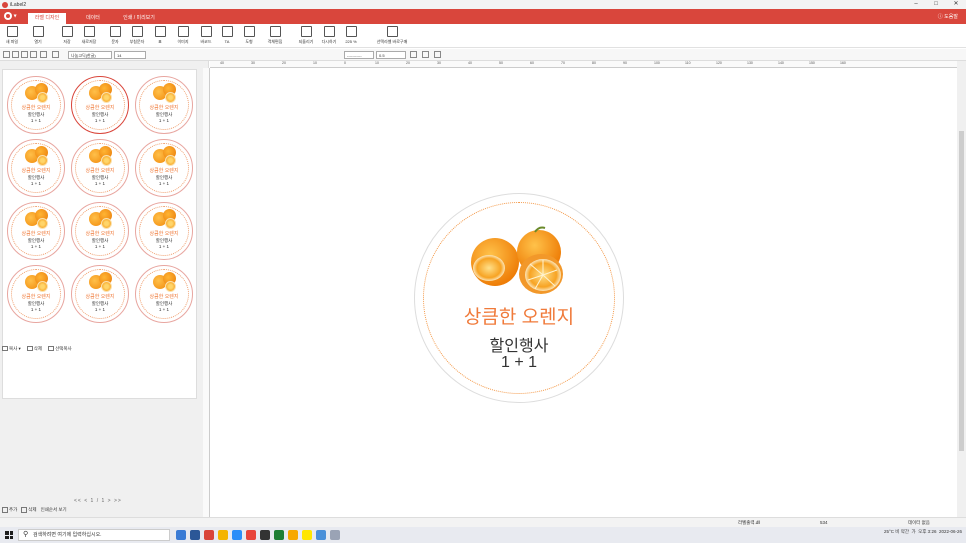 This screenshot has width=966, height=543. Describe the element at coordinates (47, 18) in the screenshot. I see `tab-label-design: 라벨 디자인` at that location.